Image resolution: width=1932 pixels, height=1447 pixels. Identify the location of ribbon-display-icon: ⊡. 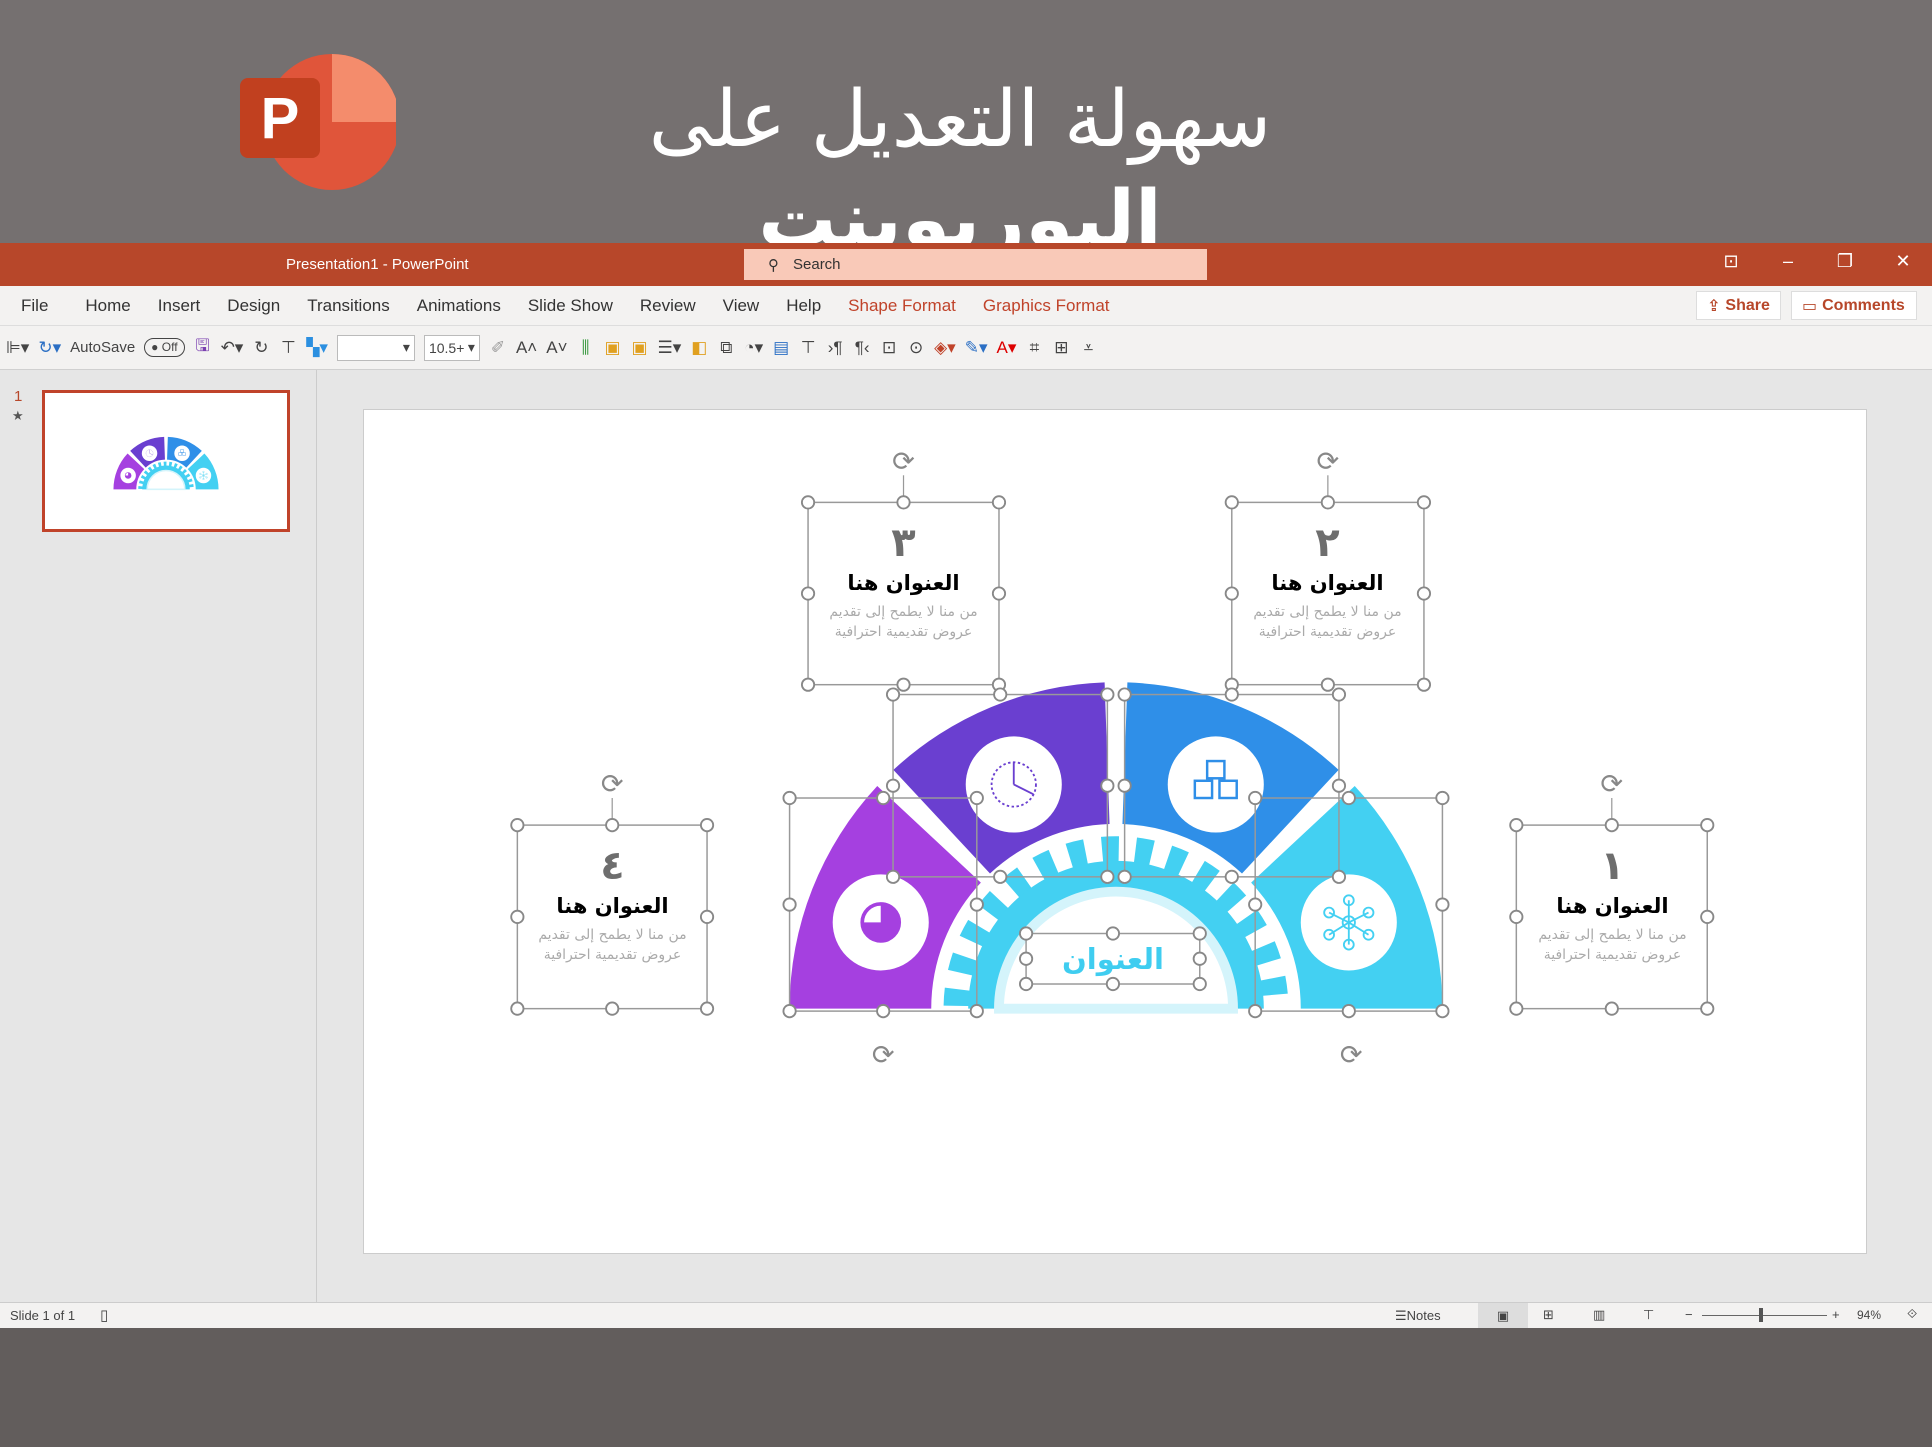
(1731, 261).